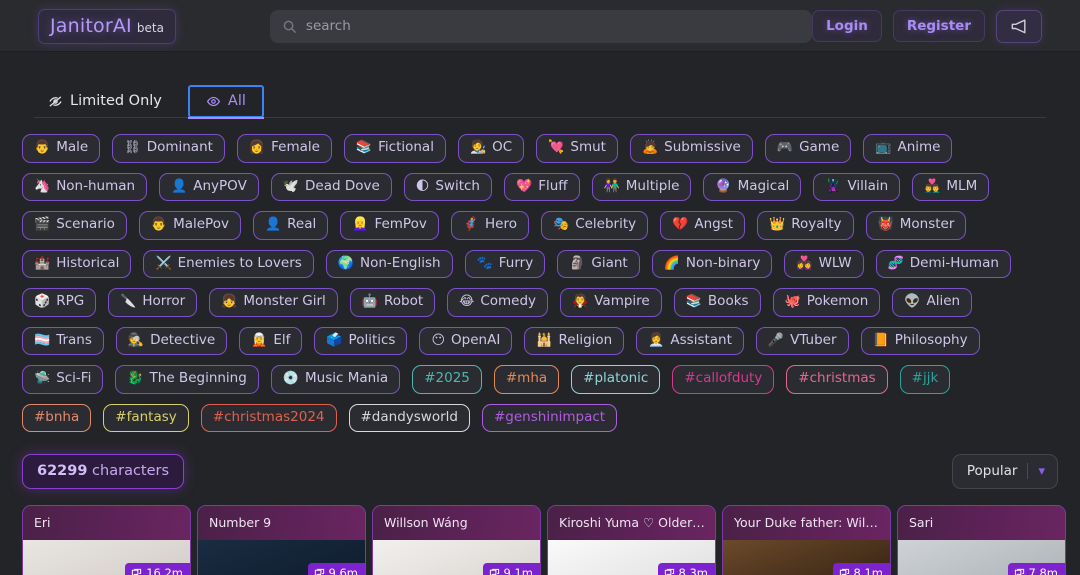 The height and width of the screenshot is (575, 1080). I want to click on tag-chip: 🔪 Horror, so click(153, 302).